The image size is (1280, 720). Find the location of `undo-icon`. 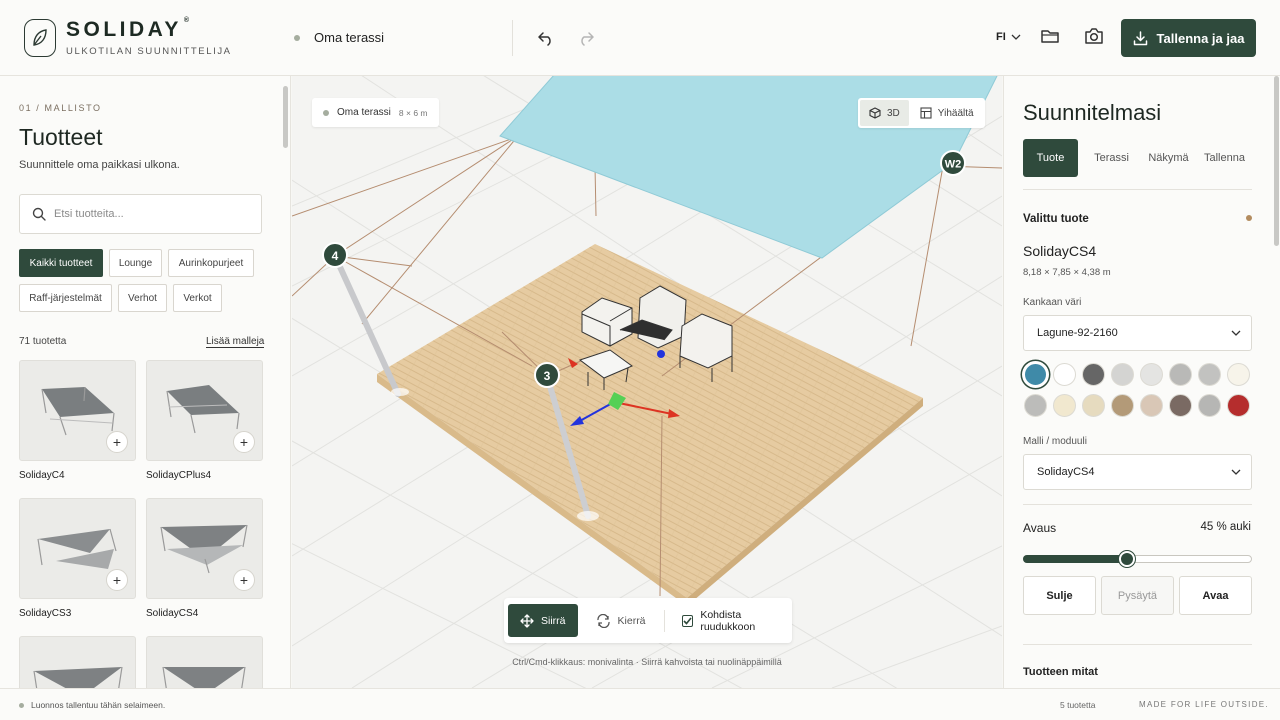

undo-icon is located at coordinates (546, 38).